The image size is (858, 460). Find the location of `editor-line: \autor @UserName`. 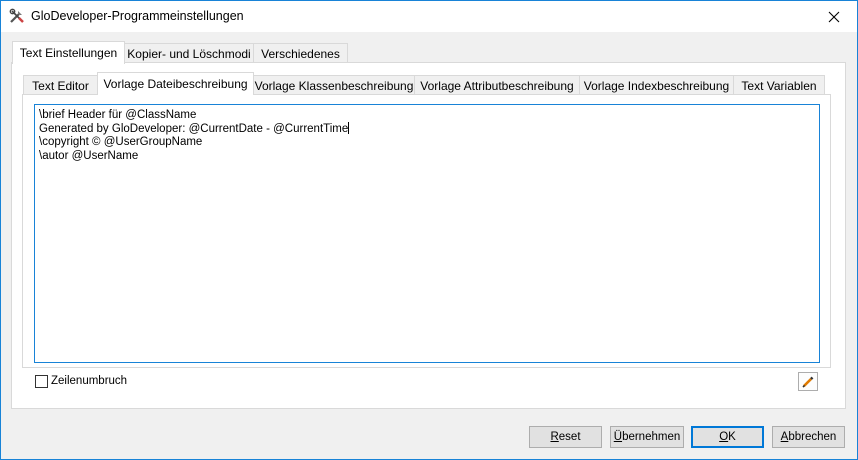

editor-line: \autor @UserName is located at coordinates (89, 155).